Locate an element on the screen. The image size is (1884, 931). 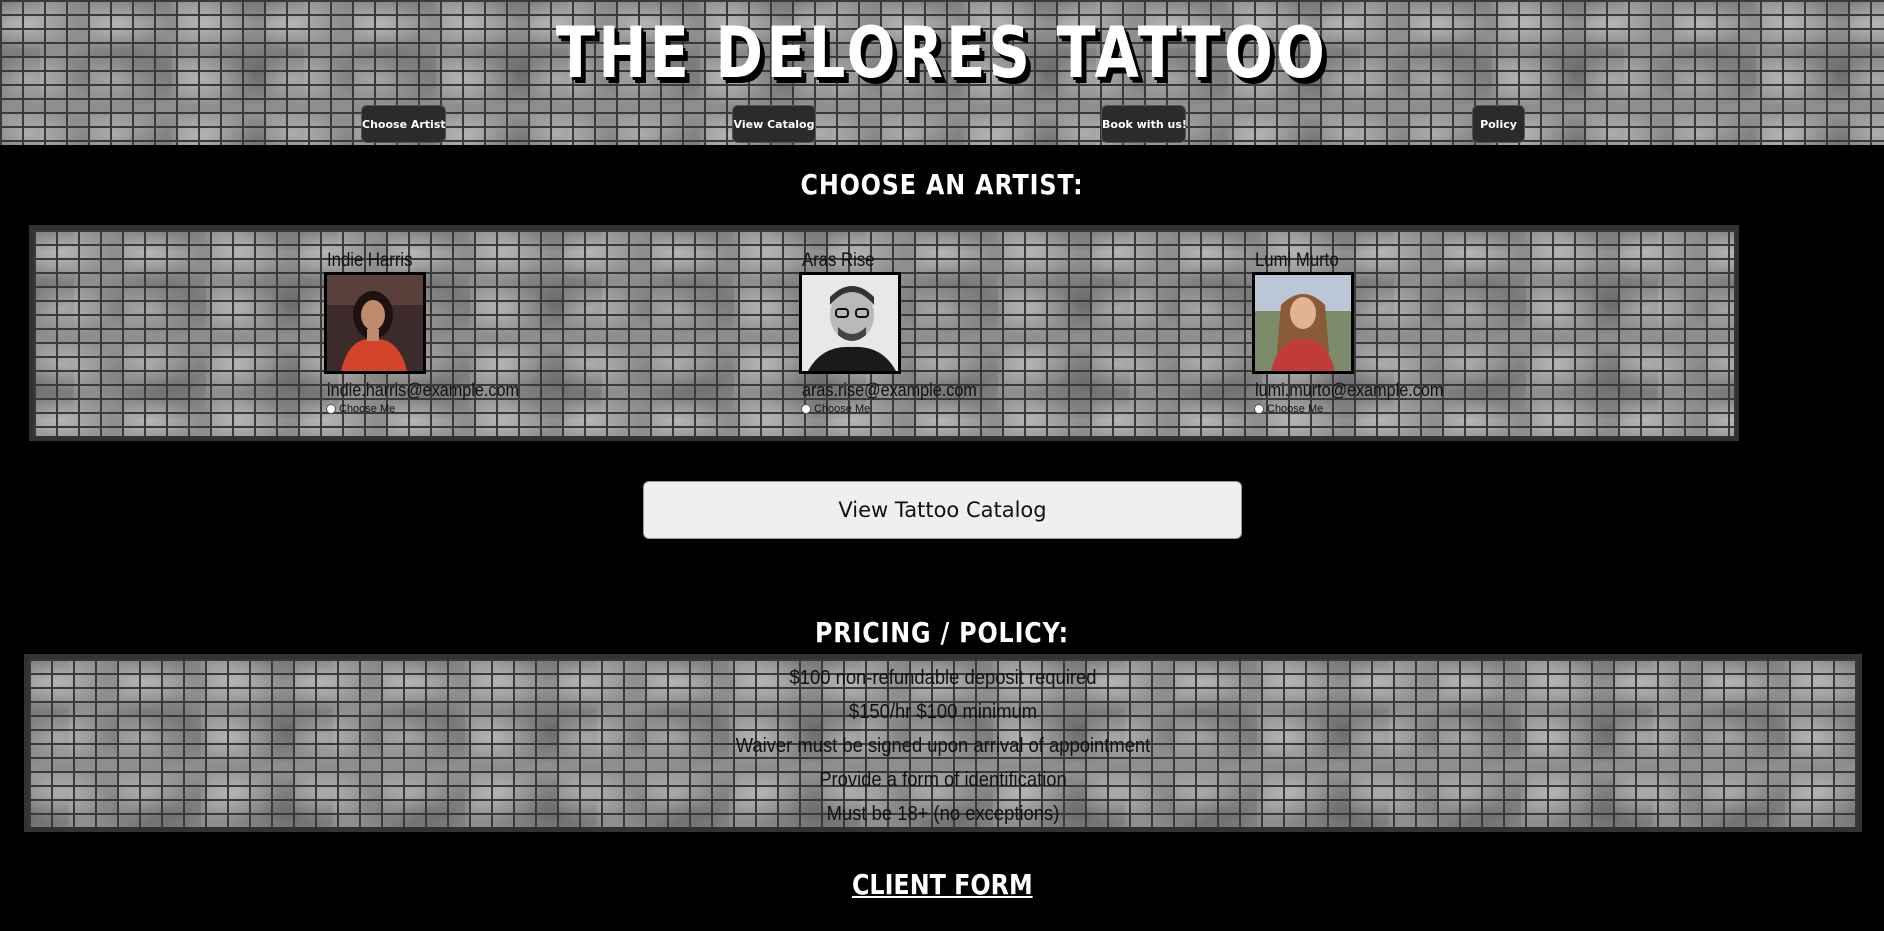
nav-view-catalog-button: View Catalog is located at coordinates (774, 124).